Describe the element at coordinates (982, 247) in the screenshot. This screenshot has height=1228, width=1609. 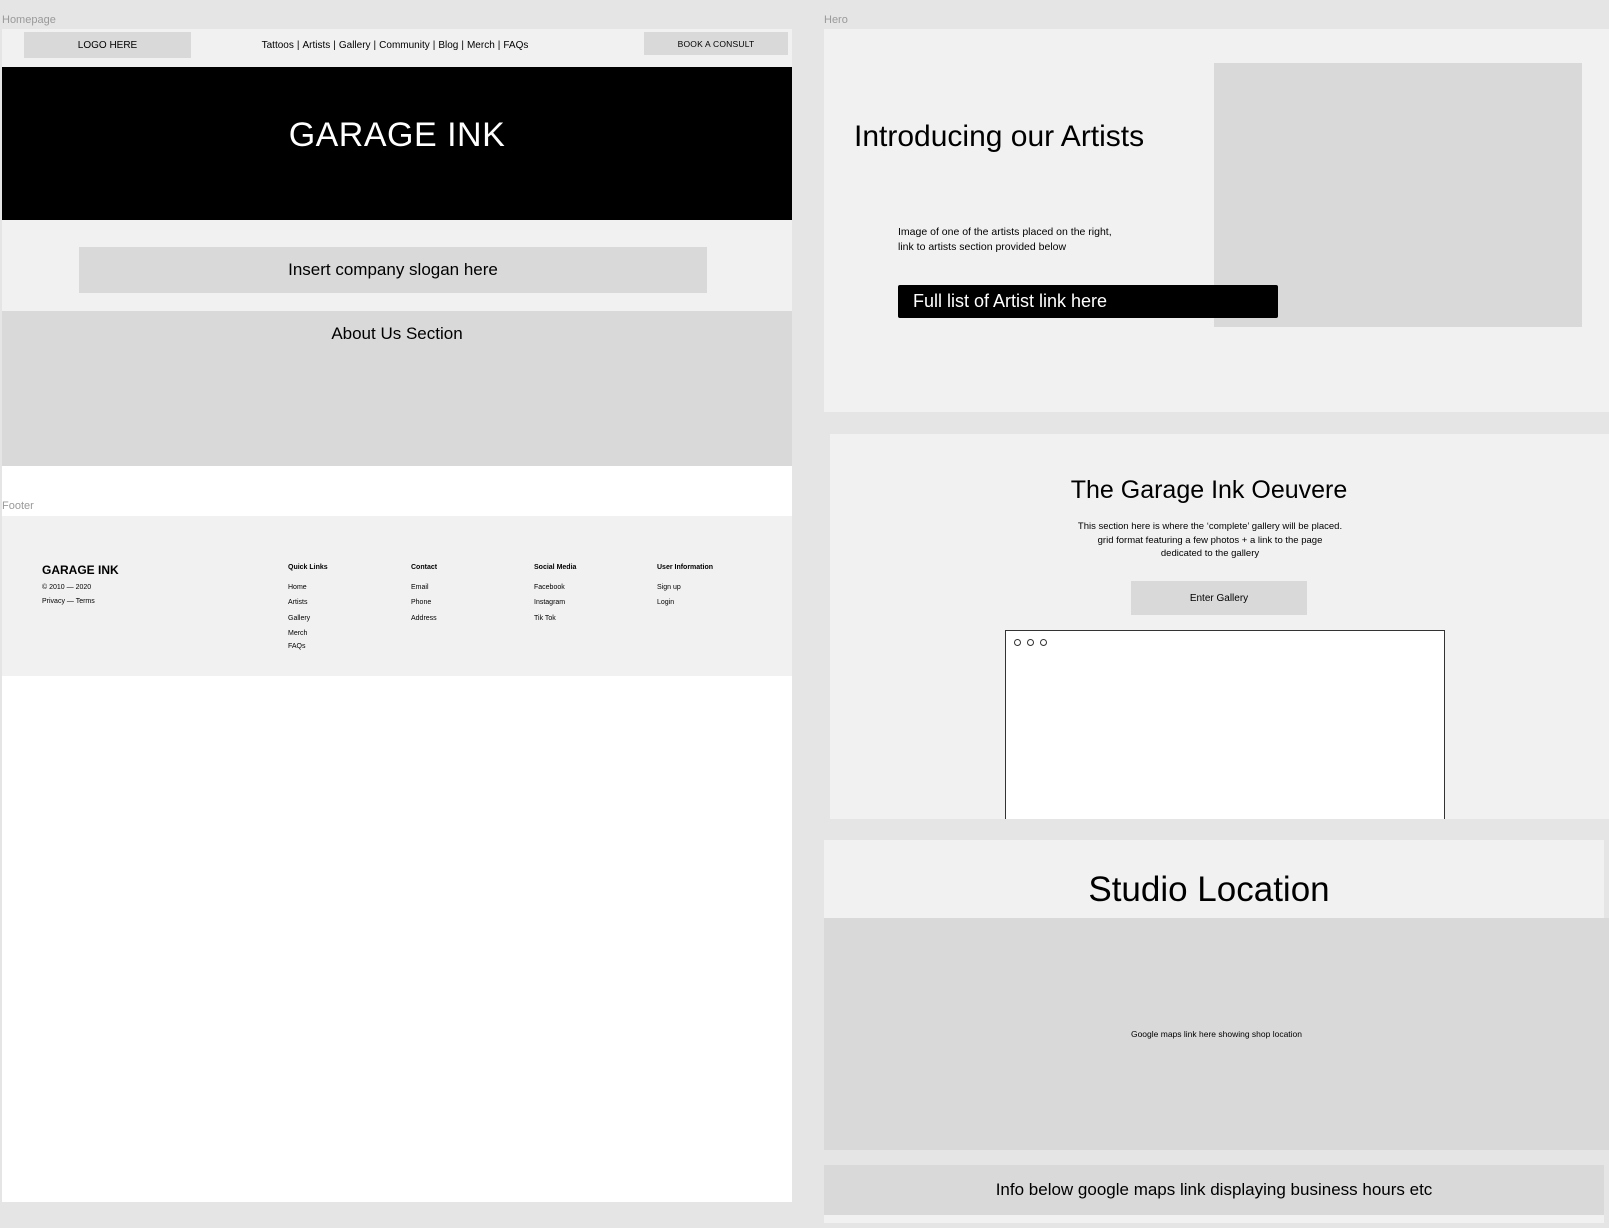
I see `artists-description-line: link to artists section provided below` at that location.